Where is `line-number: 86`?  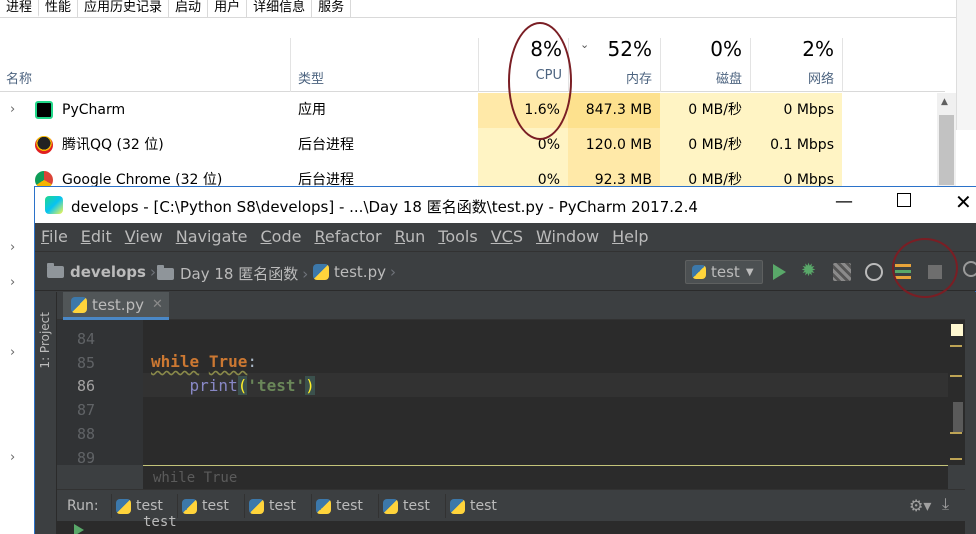
line-number: 86 is located at coordinates (86, 386).